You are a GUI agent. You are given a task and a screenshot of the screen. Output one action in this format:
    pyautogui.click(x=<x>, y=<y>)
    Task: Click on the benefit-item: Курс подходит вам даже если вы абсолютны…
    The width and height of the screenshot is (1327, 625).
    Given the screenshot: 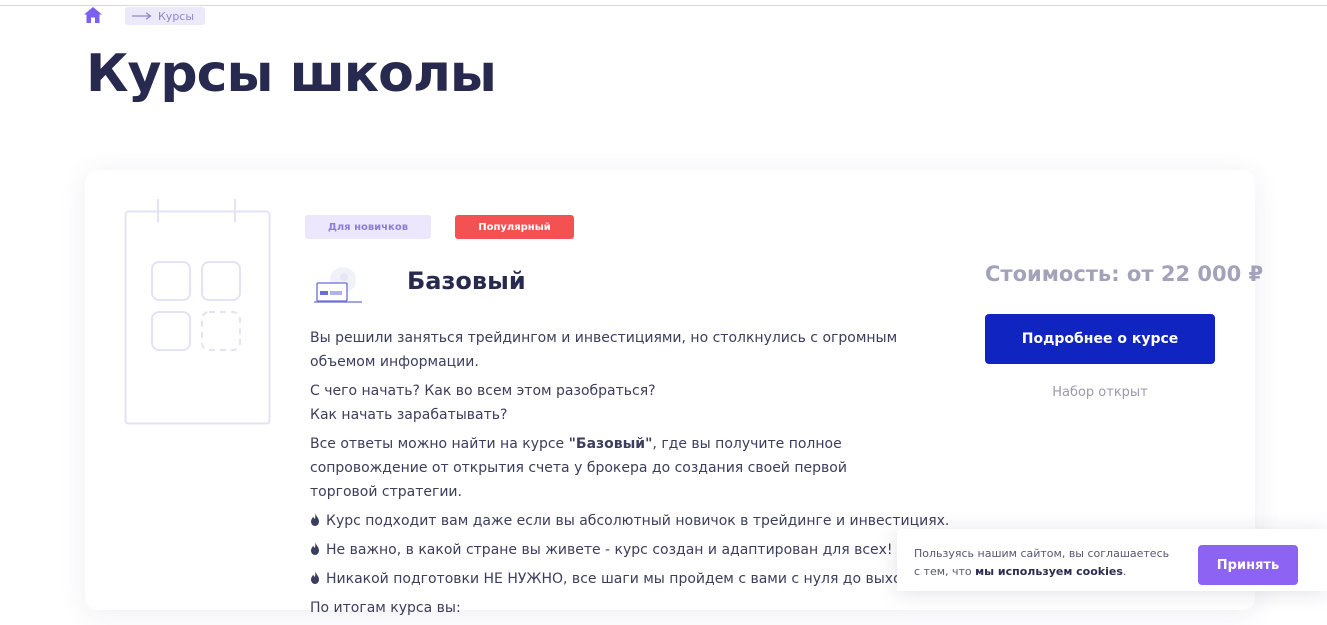 What is the action you would take?
    pyautogui.click(x=629, y=521)
    